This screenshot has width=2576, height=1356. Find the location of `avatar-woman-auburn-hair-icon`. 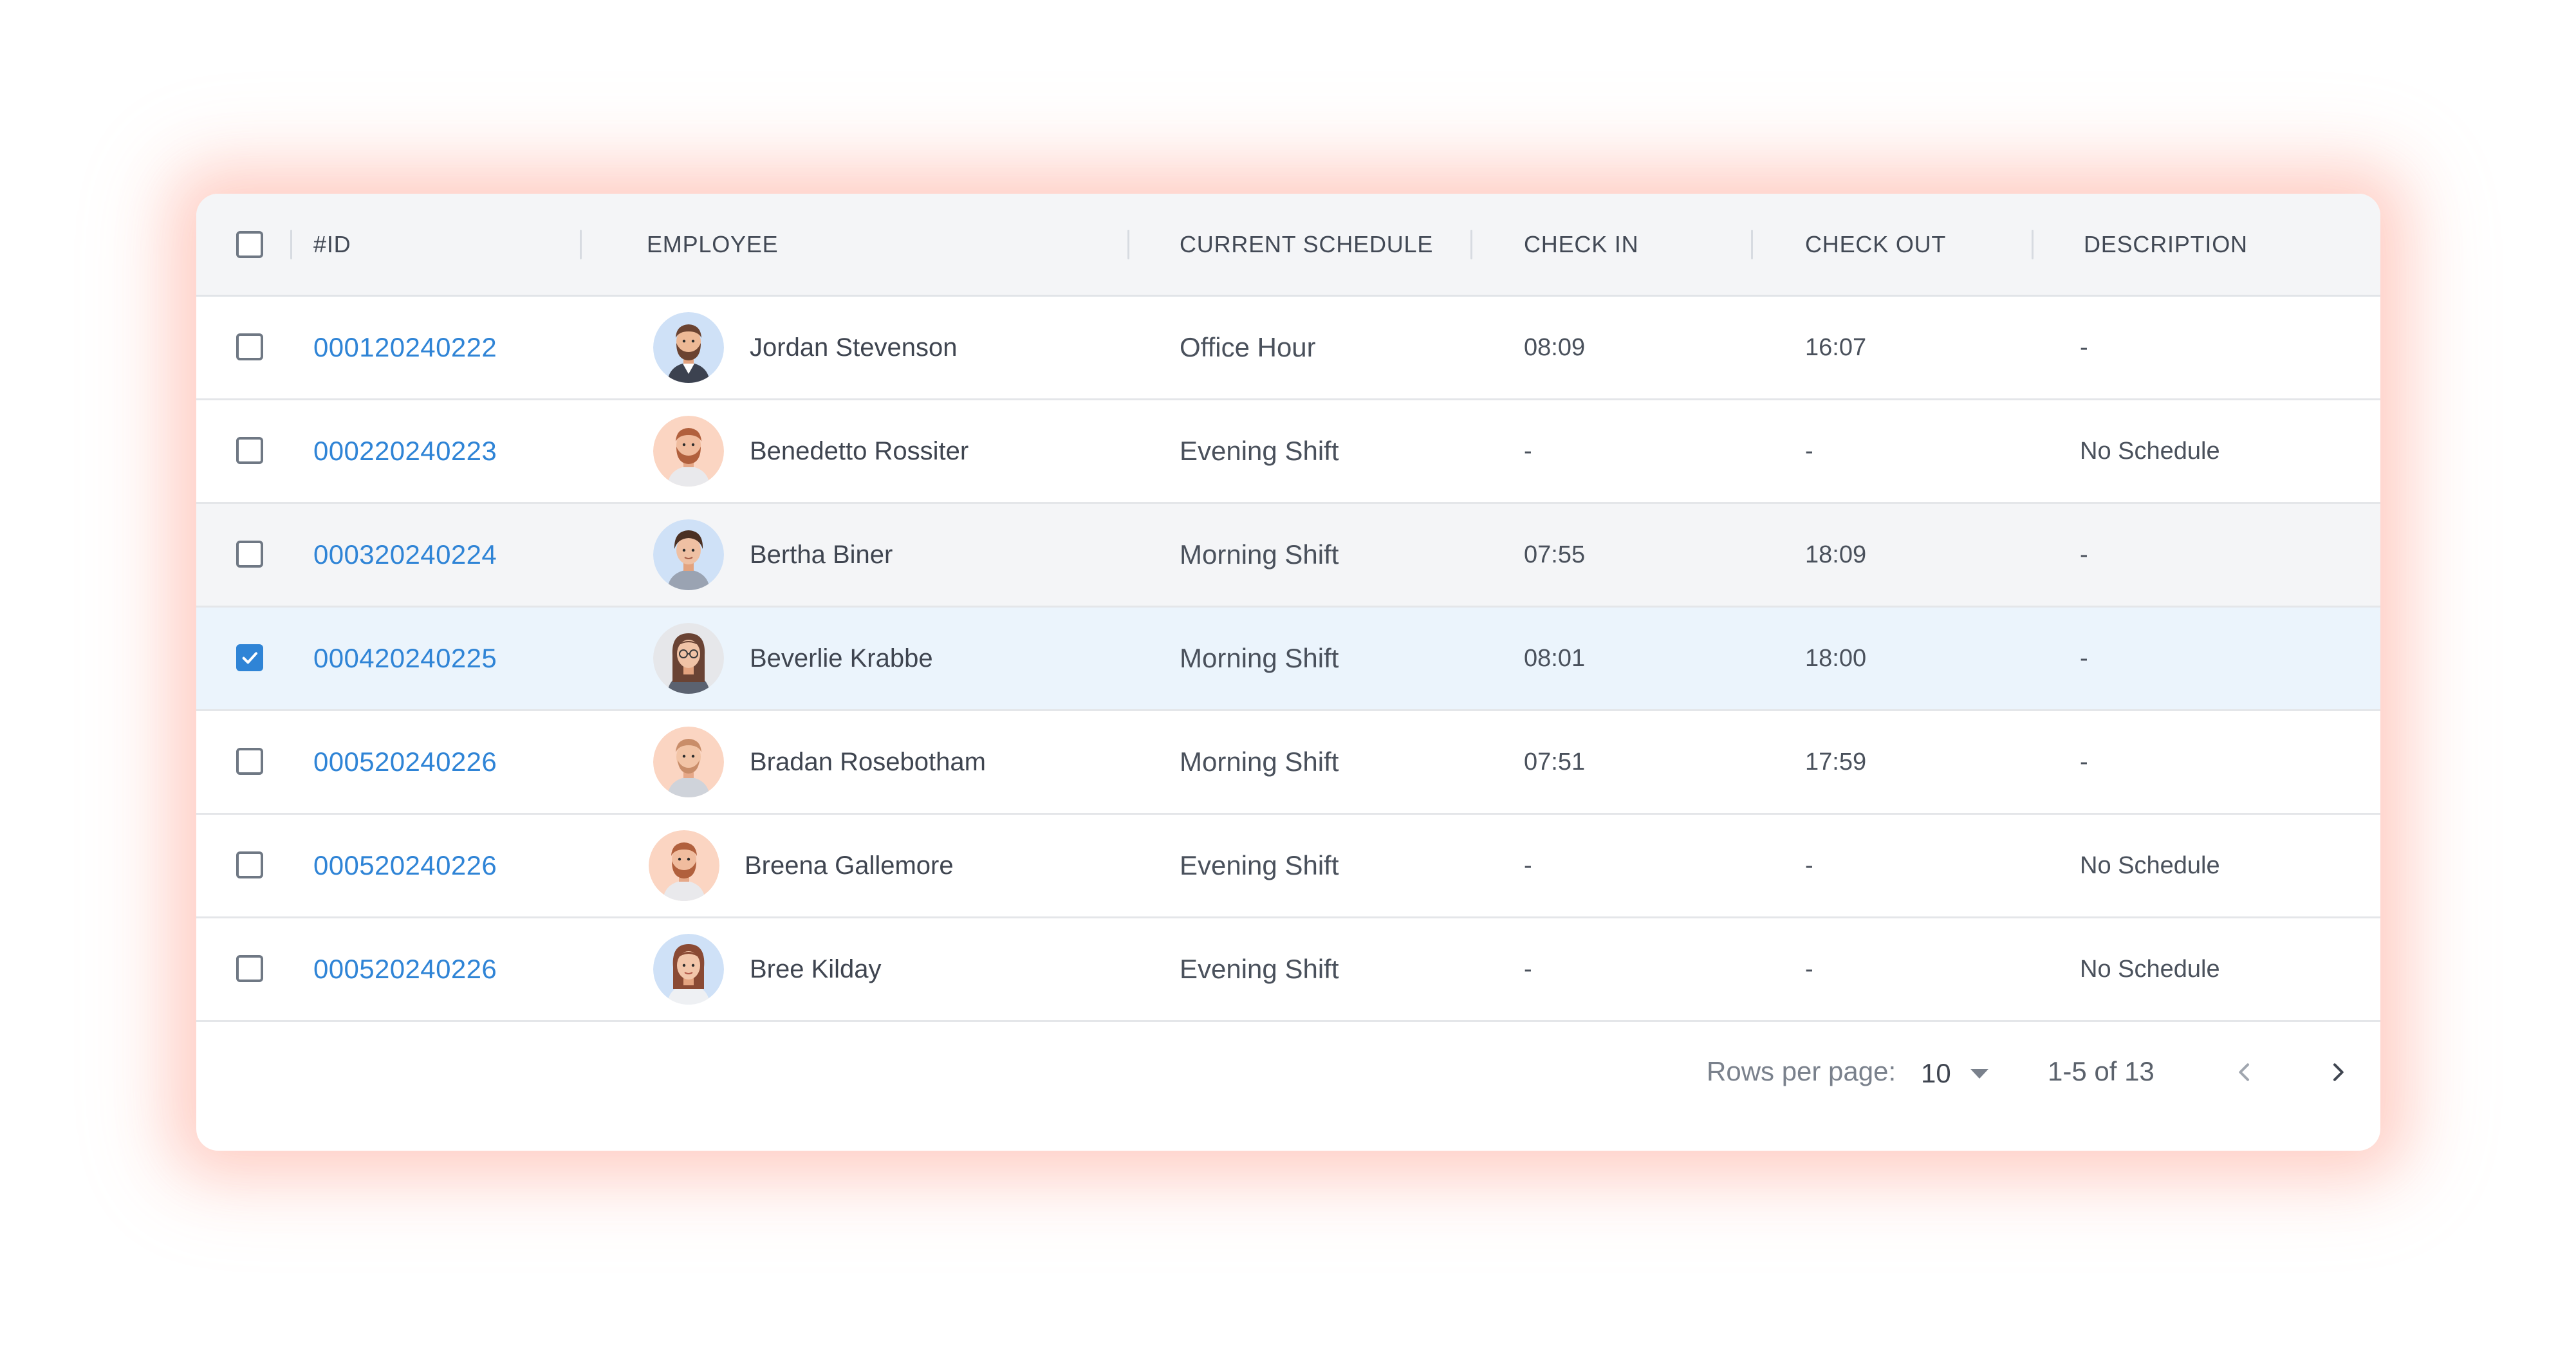

avatar-woman-auburn-hair-icon is located at coordinates (688, 969).